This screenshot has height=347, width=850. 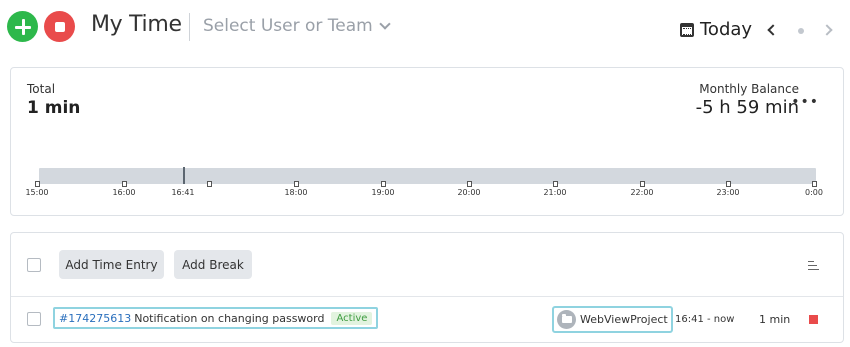 What do you see at coordinates (642, 192) in the screenshot?
I see `timeline-tick-label: 22:00` at bounding box center [642, 192].